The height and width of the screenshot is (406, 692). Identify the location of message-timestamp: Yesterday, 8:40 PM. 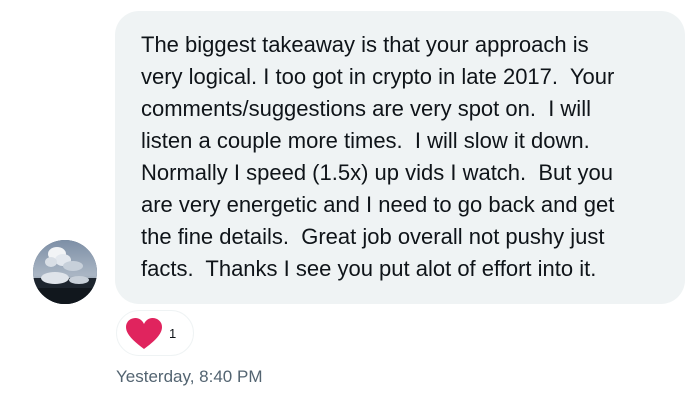
(189, 376).